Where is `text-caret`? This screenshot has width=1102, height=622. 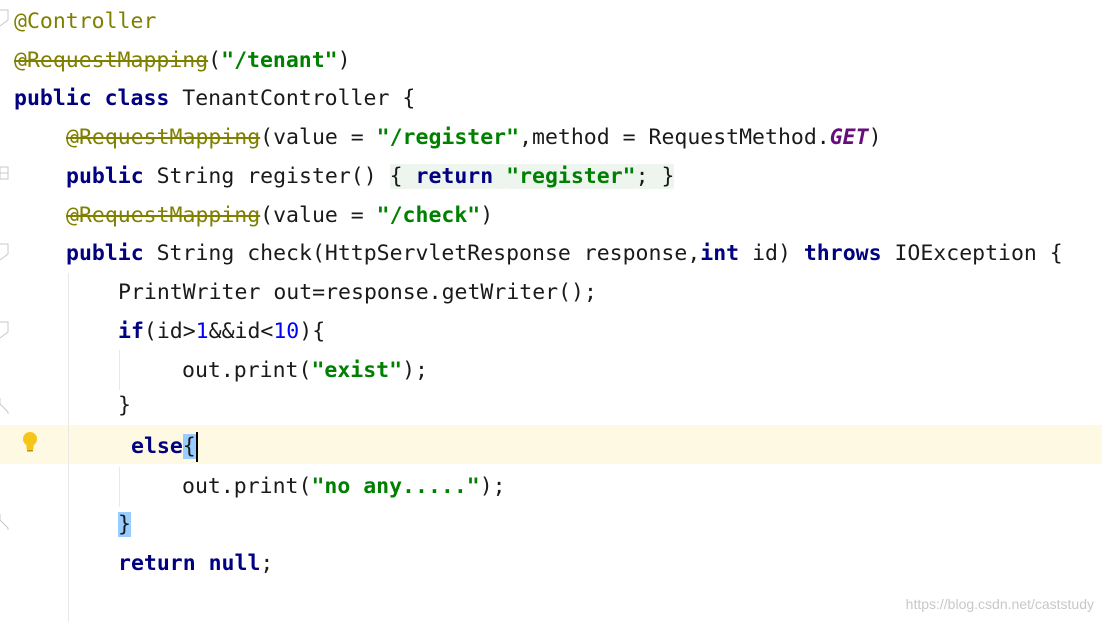
text-caret is located at coordinates (196, 447).